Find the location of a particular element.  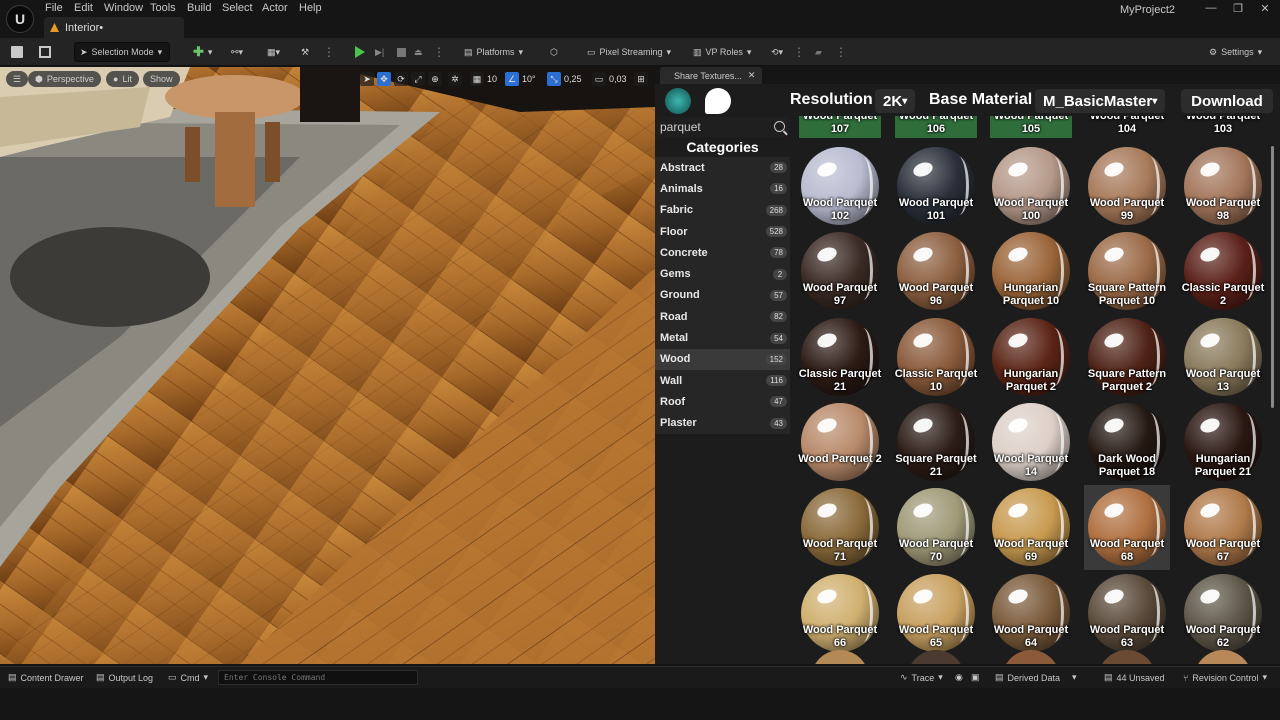

material-tile: Classic Parquet 2 is located at coordinates (1223, 271).